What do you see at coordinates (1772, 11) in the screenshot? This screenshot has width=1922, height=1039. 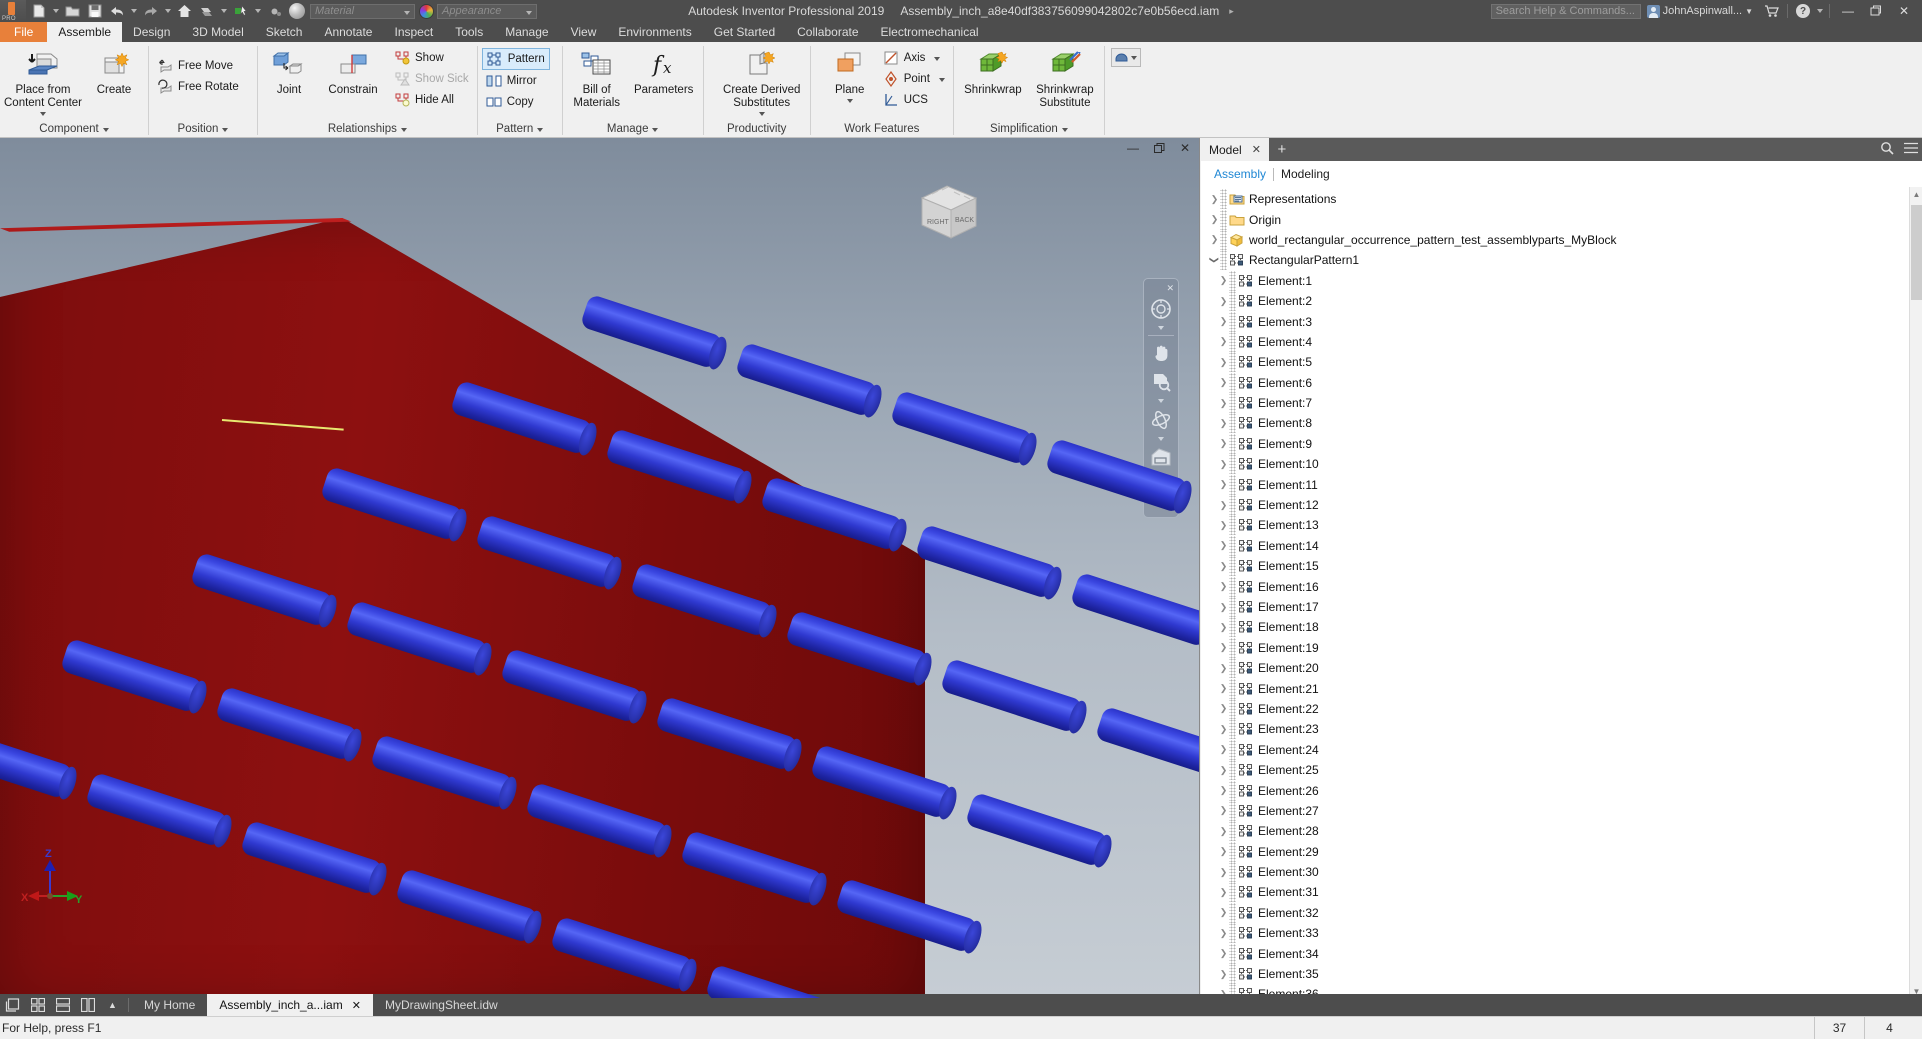 I see `cart-icon` at bounding box center [1772, 11].